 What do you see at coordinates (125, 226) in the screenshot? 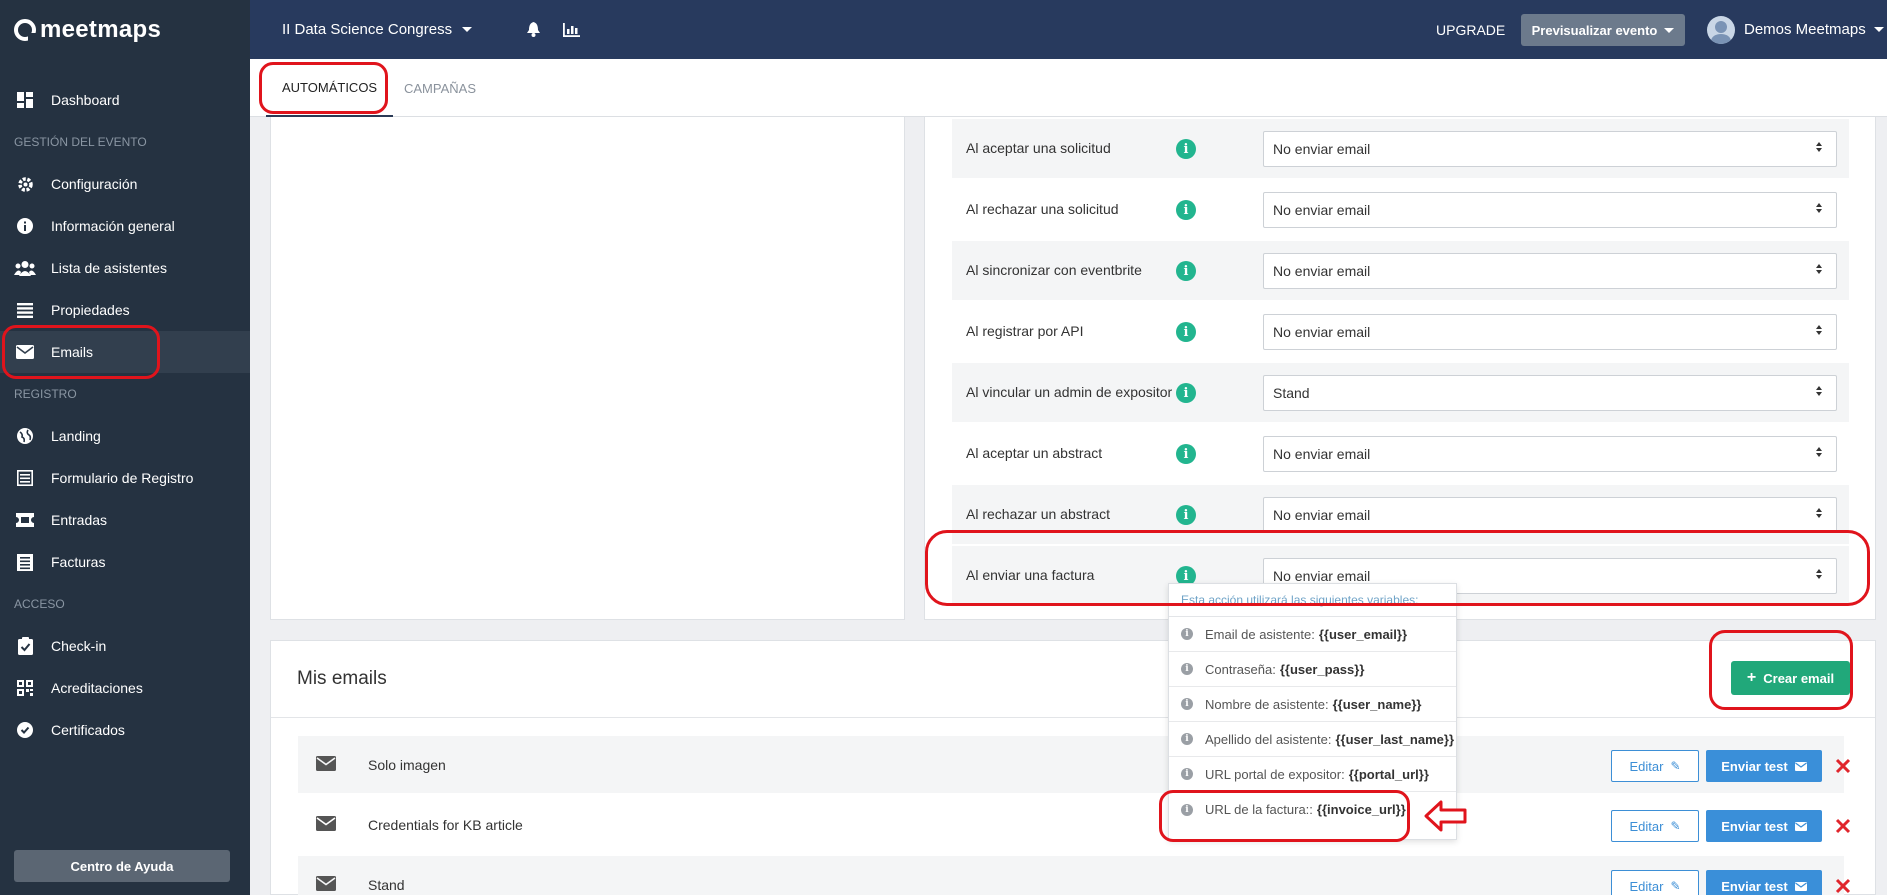
I see `sidebar-item-informacion-general: Información general` at bounding box center [125, 226].